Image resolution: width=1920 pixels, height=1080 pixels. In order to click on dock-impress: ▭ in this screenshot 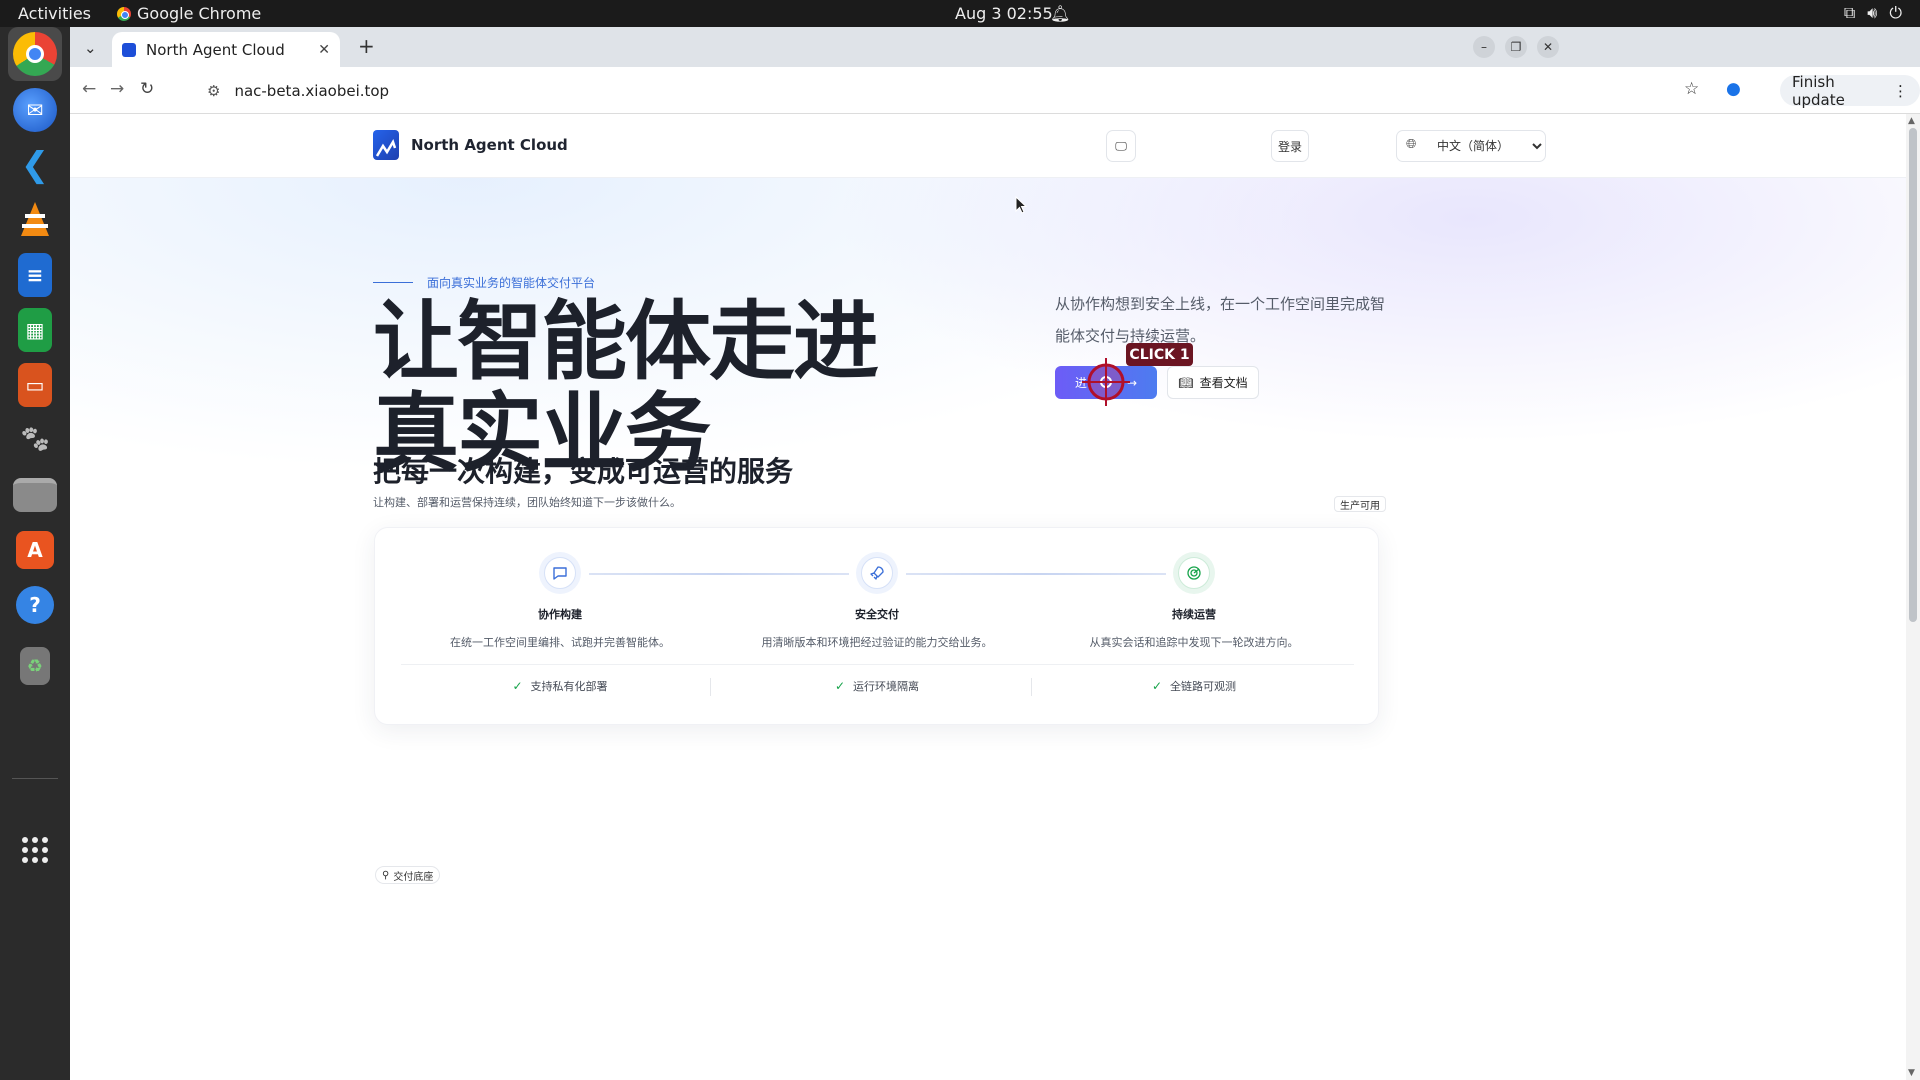, I will do `click(35, 385)`.